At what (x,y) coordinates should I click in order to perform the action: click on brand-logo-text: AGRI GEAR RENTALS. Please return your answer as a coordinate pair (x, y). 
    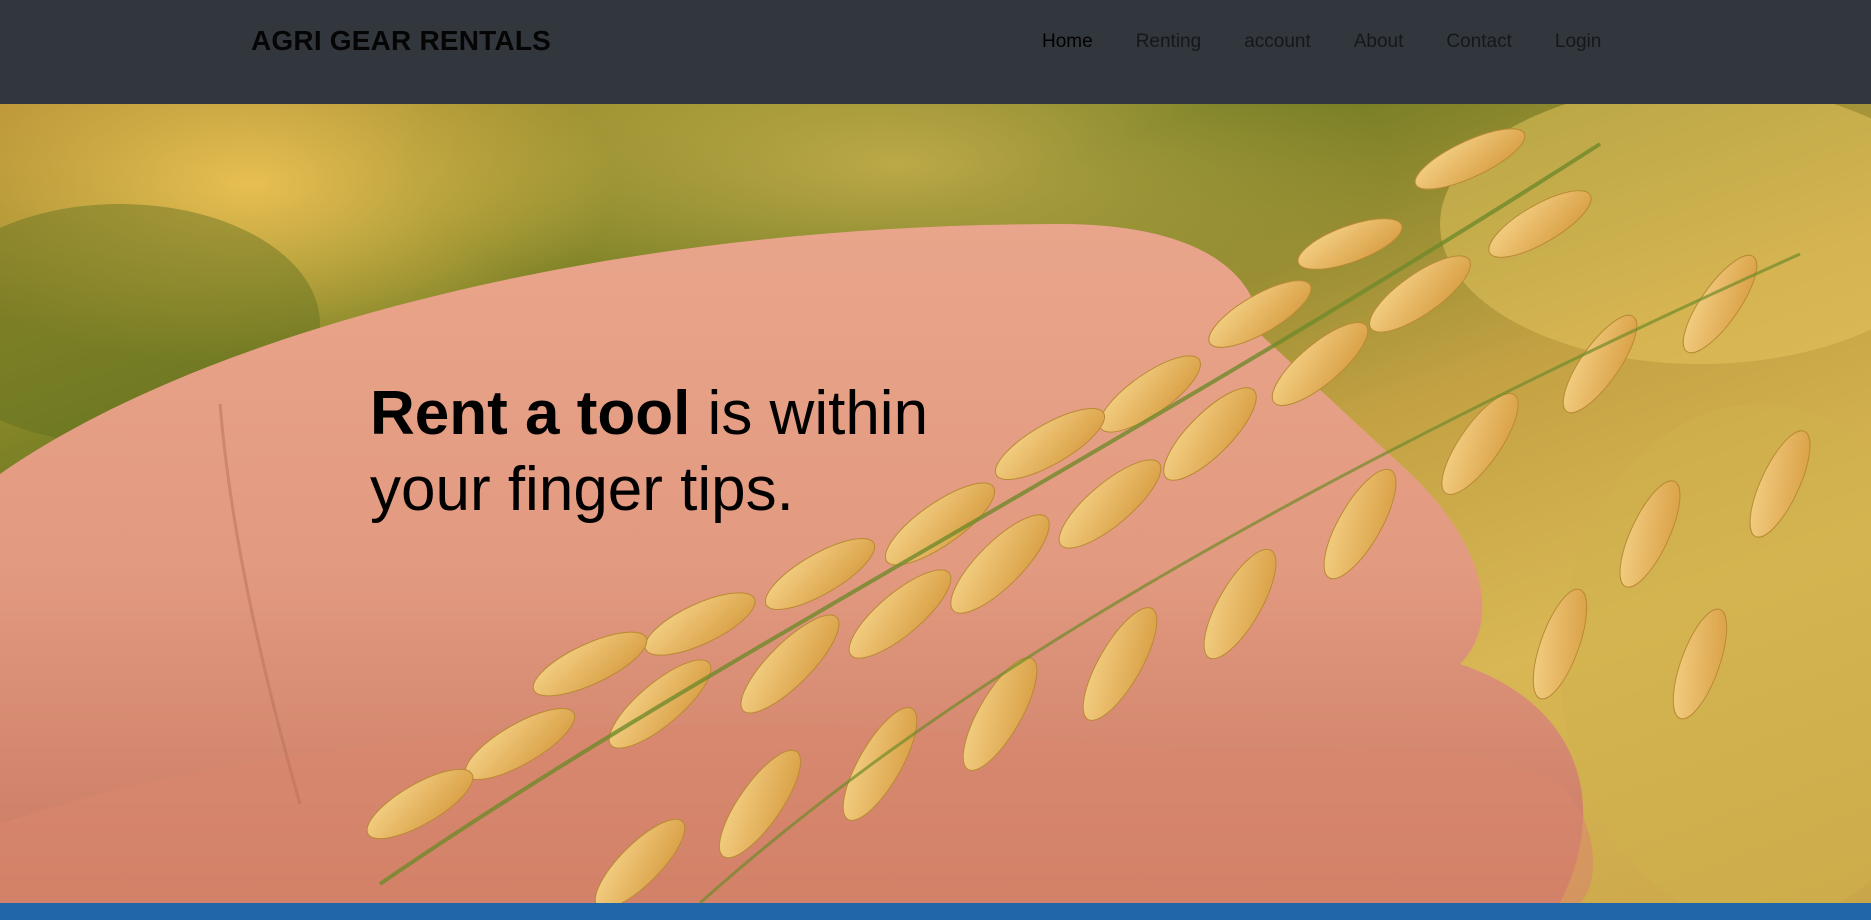
    Looking at the image, I should click on (401, 41).